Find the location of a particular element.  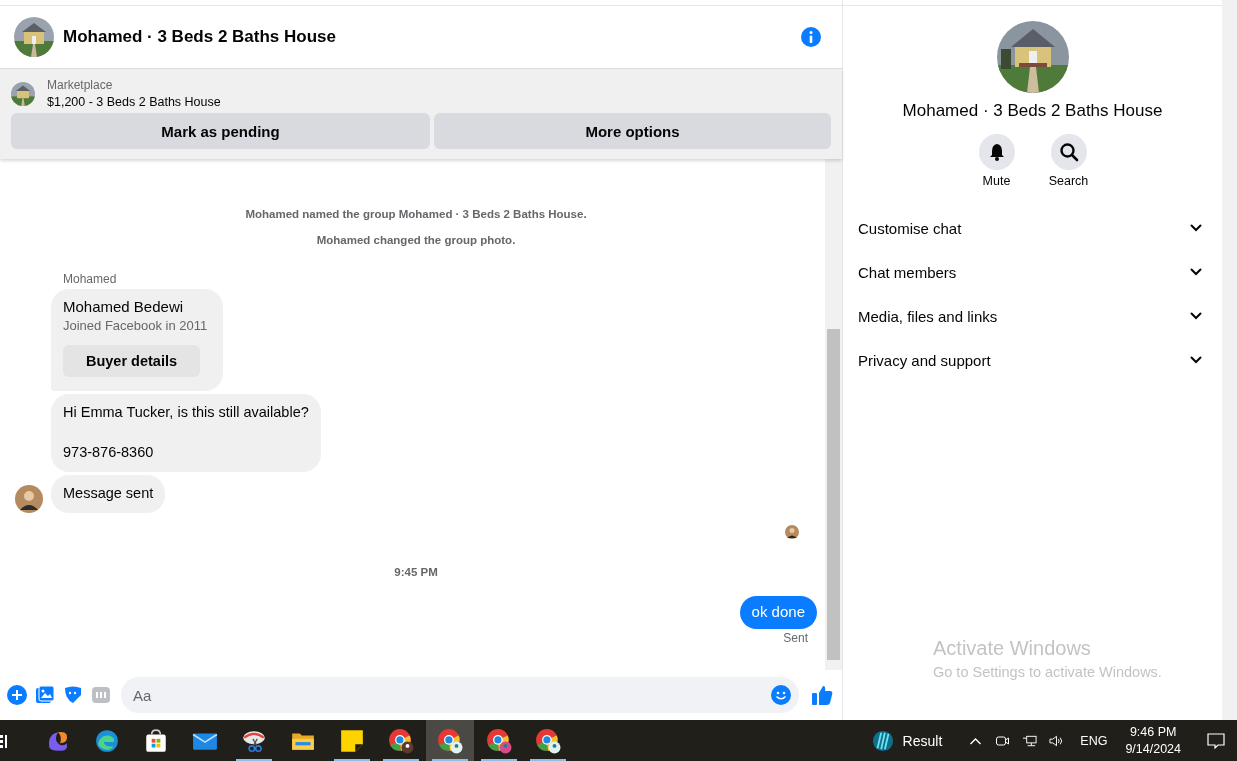

speaker-icon is located at coordinates (1057, 740).